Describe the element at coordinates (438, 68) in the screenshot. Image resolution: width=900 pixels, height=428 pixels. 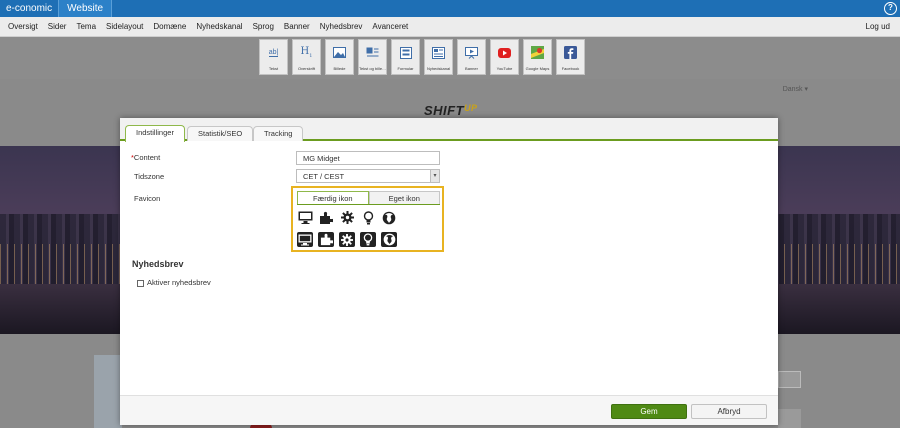
I see `tool-label: Nyhedskanal` at that location.